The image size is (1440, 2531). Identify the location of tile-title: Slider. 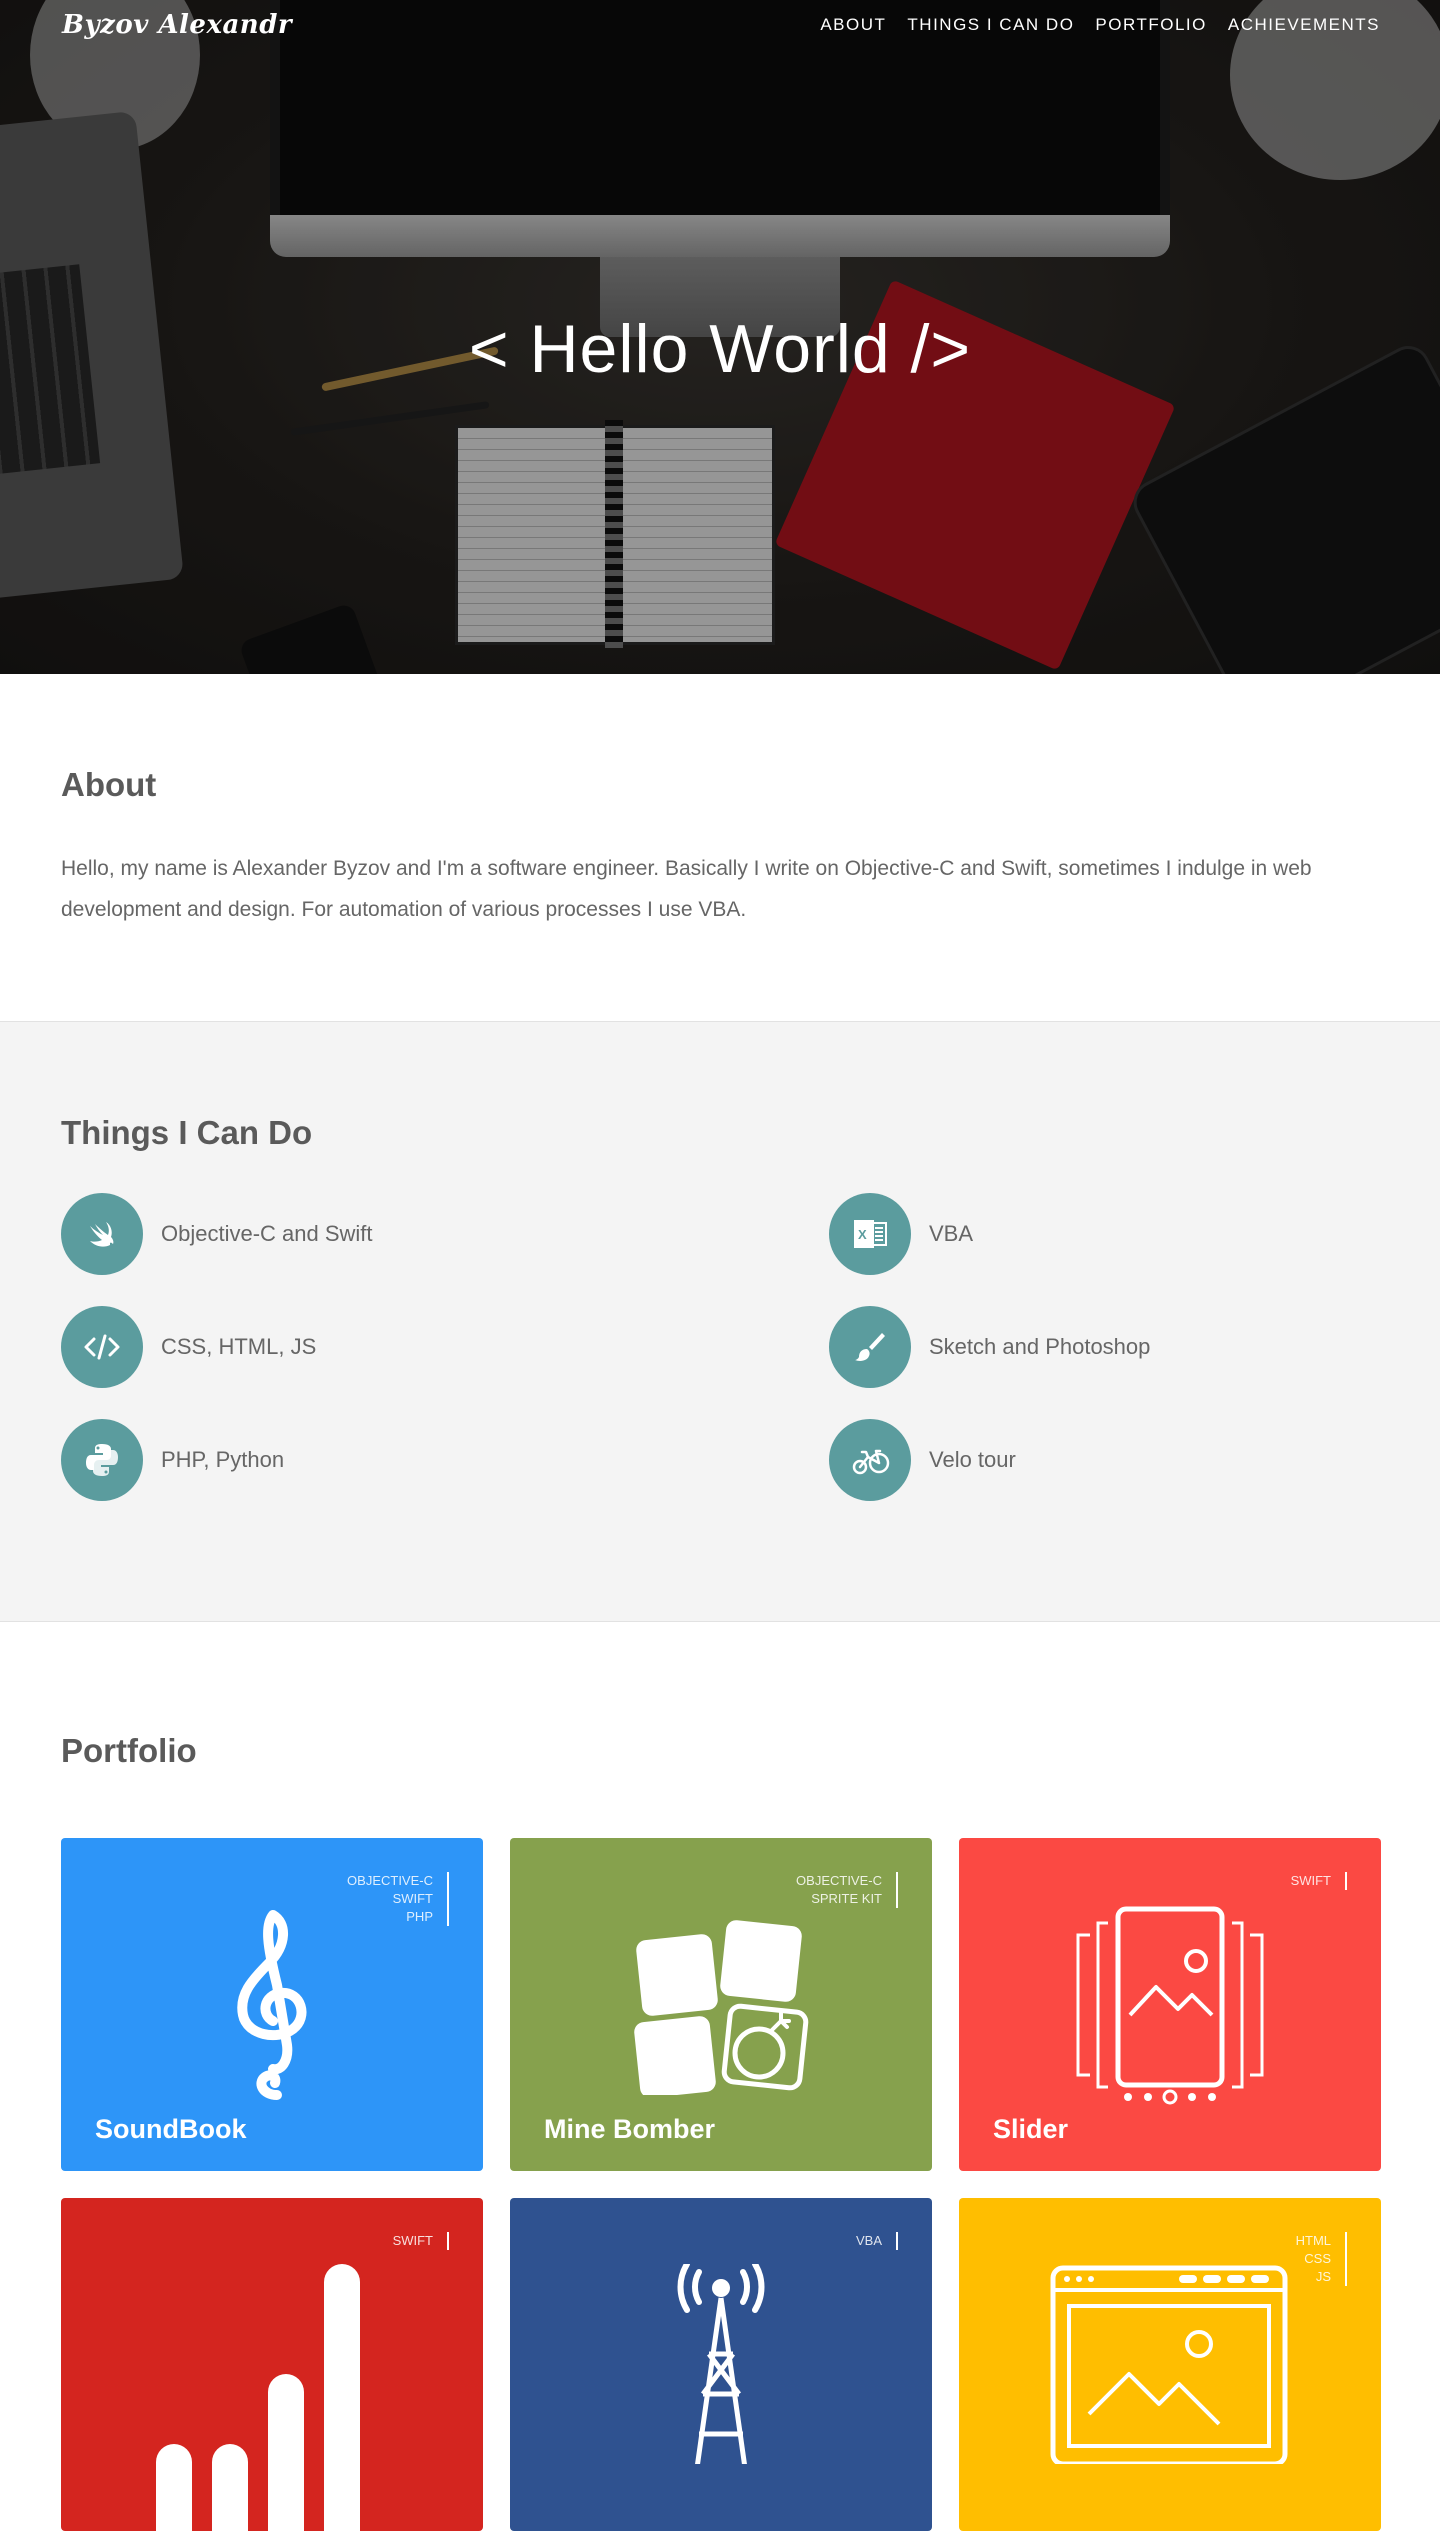
(1031, 2129).